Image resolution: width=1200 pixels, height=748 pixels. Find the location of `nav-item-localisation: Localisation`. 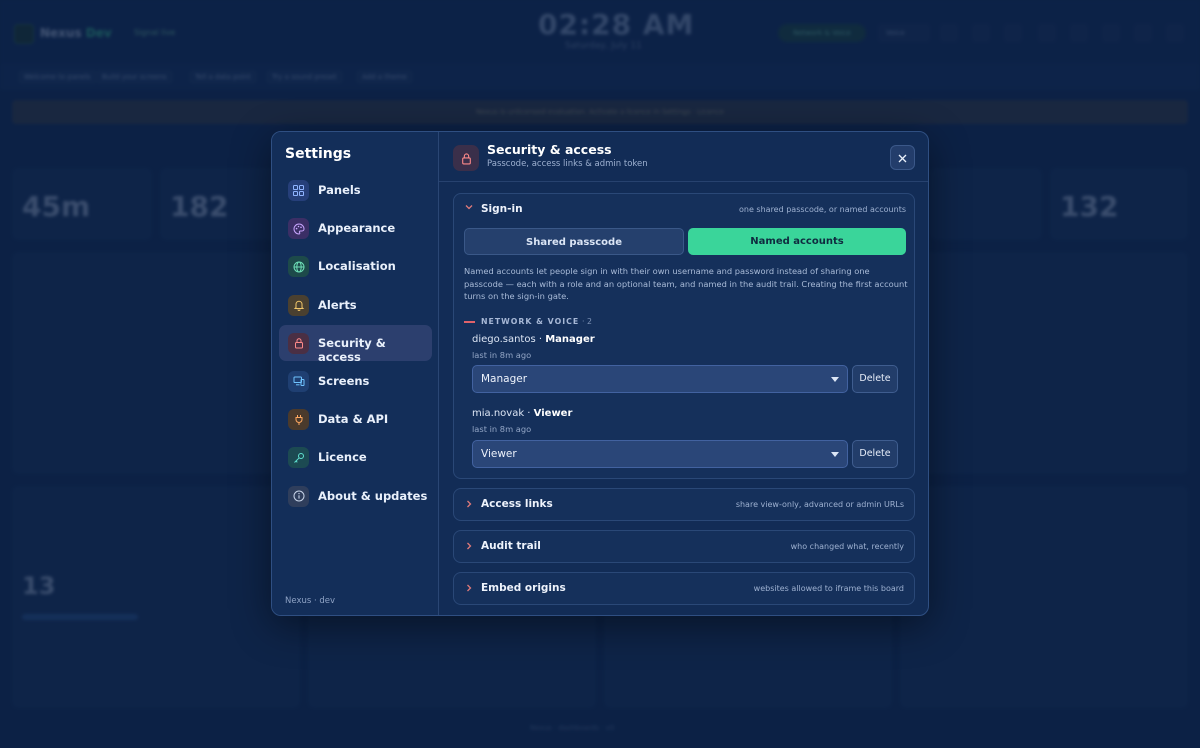

nav-item-localisation: Localisation is located at coordinates (355, 266).